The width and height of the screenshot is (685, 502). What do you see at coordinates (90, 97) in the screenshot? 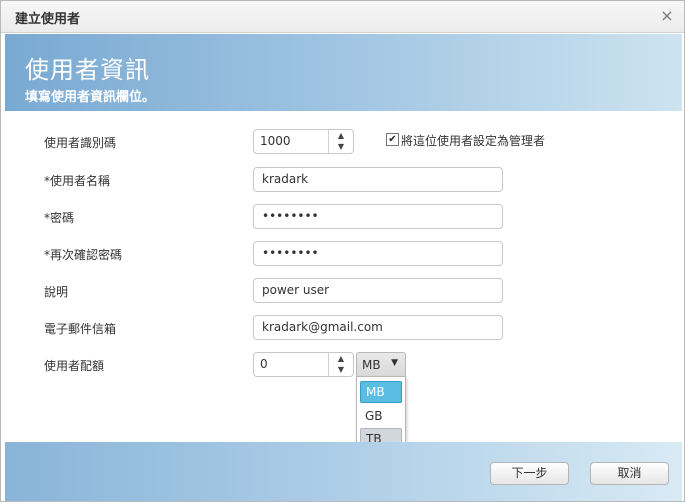
I see `section-subtitle: 填寫使用者資訊欄位。` at bounding box center [90, 97].